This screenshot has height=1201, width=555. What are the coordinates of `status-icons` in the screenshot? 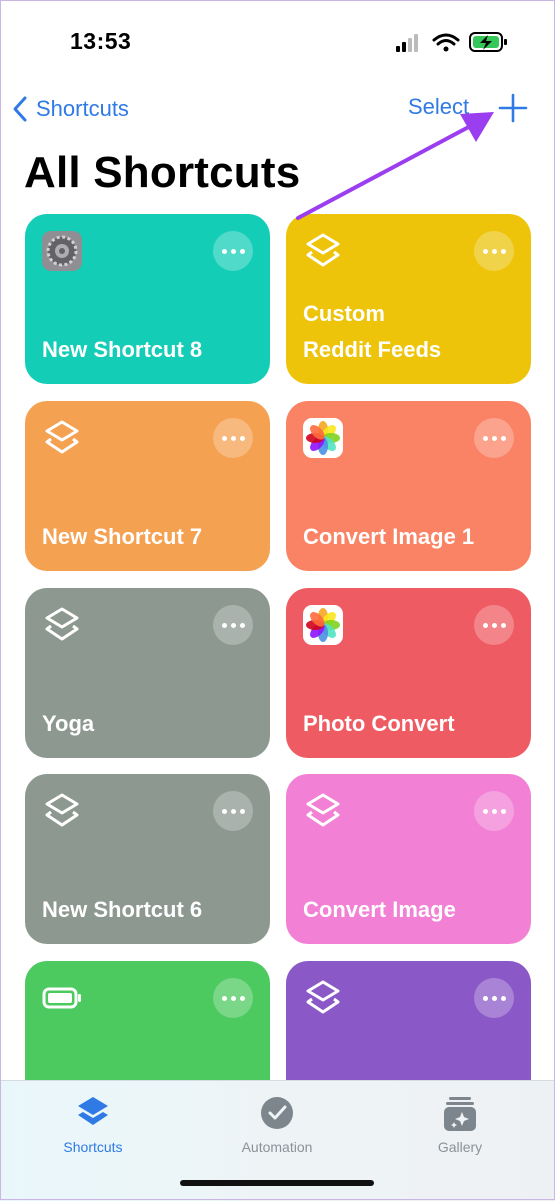 It's located at (451, 42).